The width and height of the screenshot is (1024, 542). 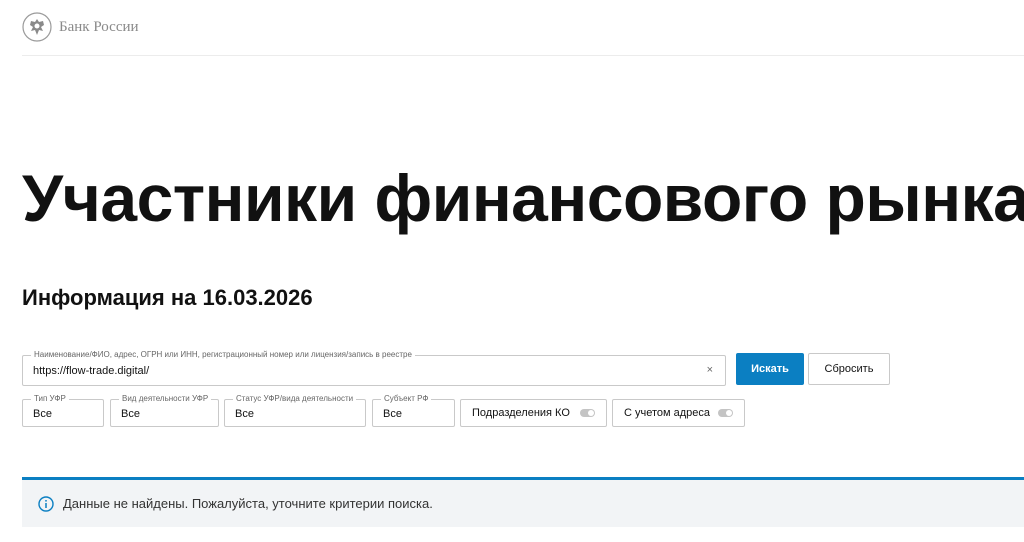 I want to click on logo: Банк России, so click(x=80, y=27).